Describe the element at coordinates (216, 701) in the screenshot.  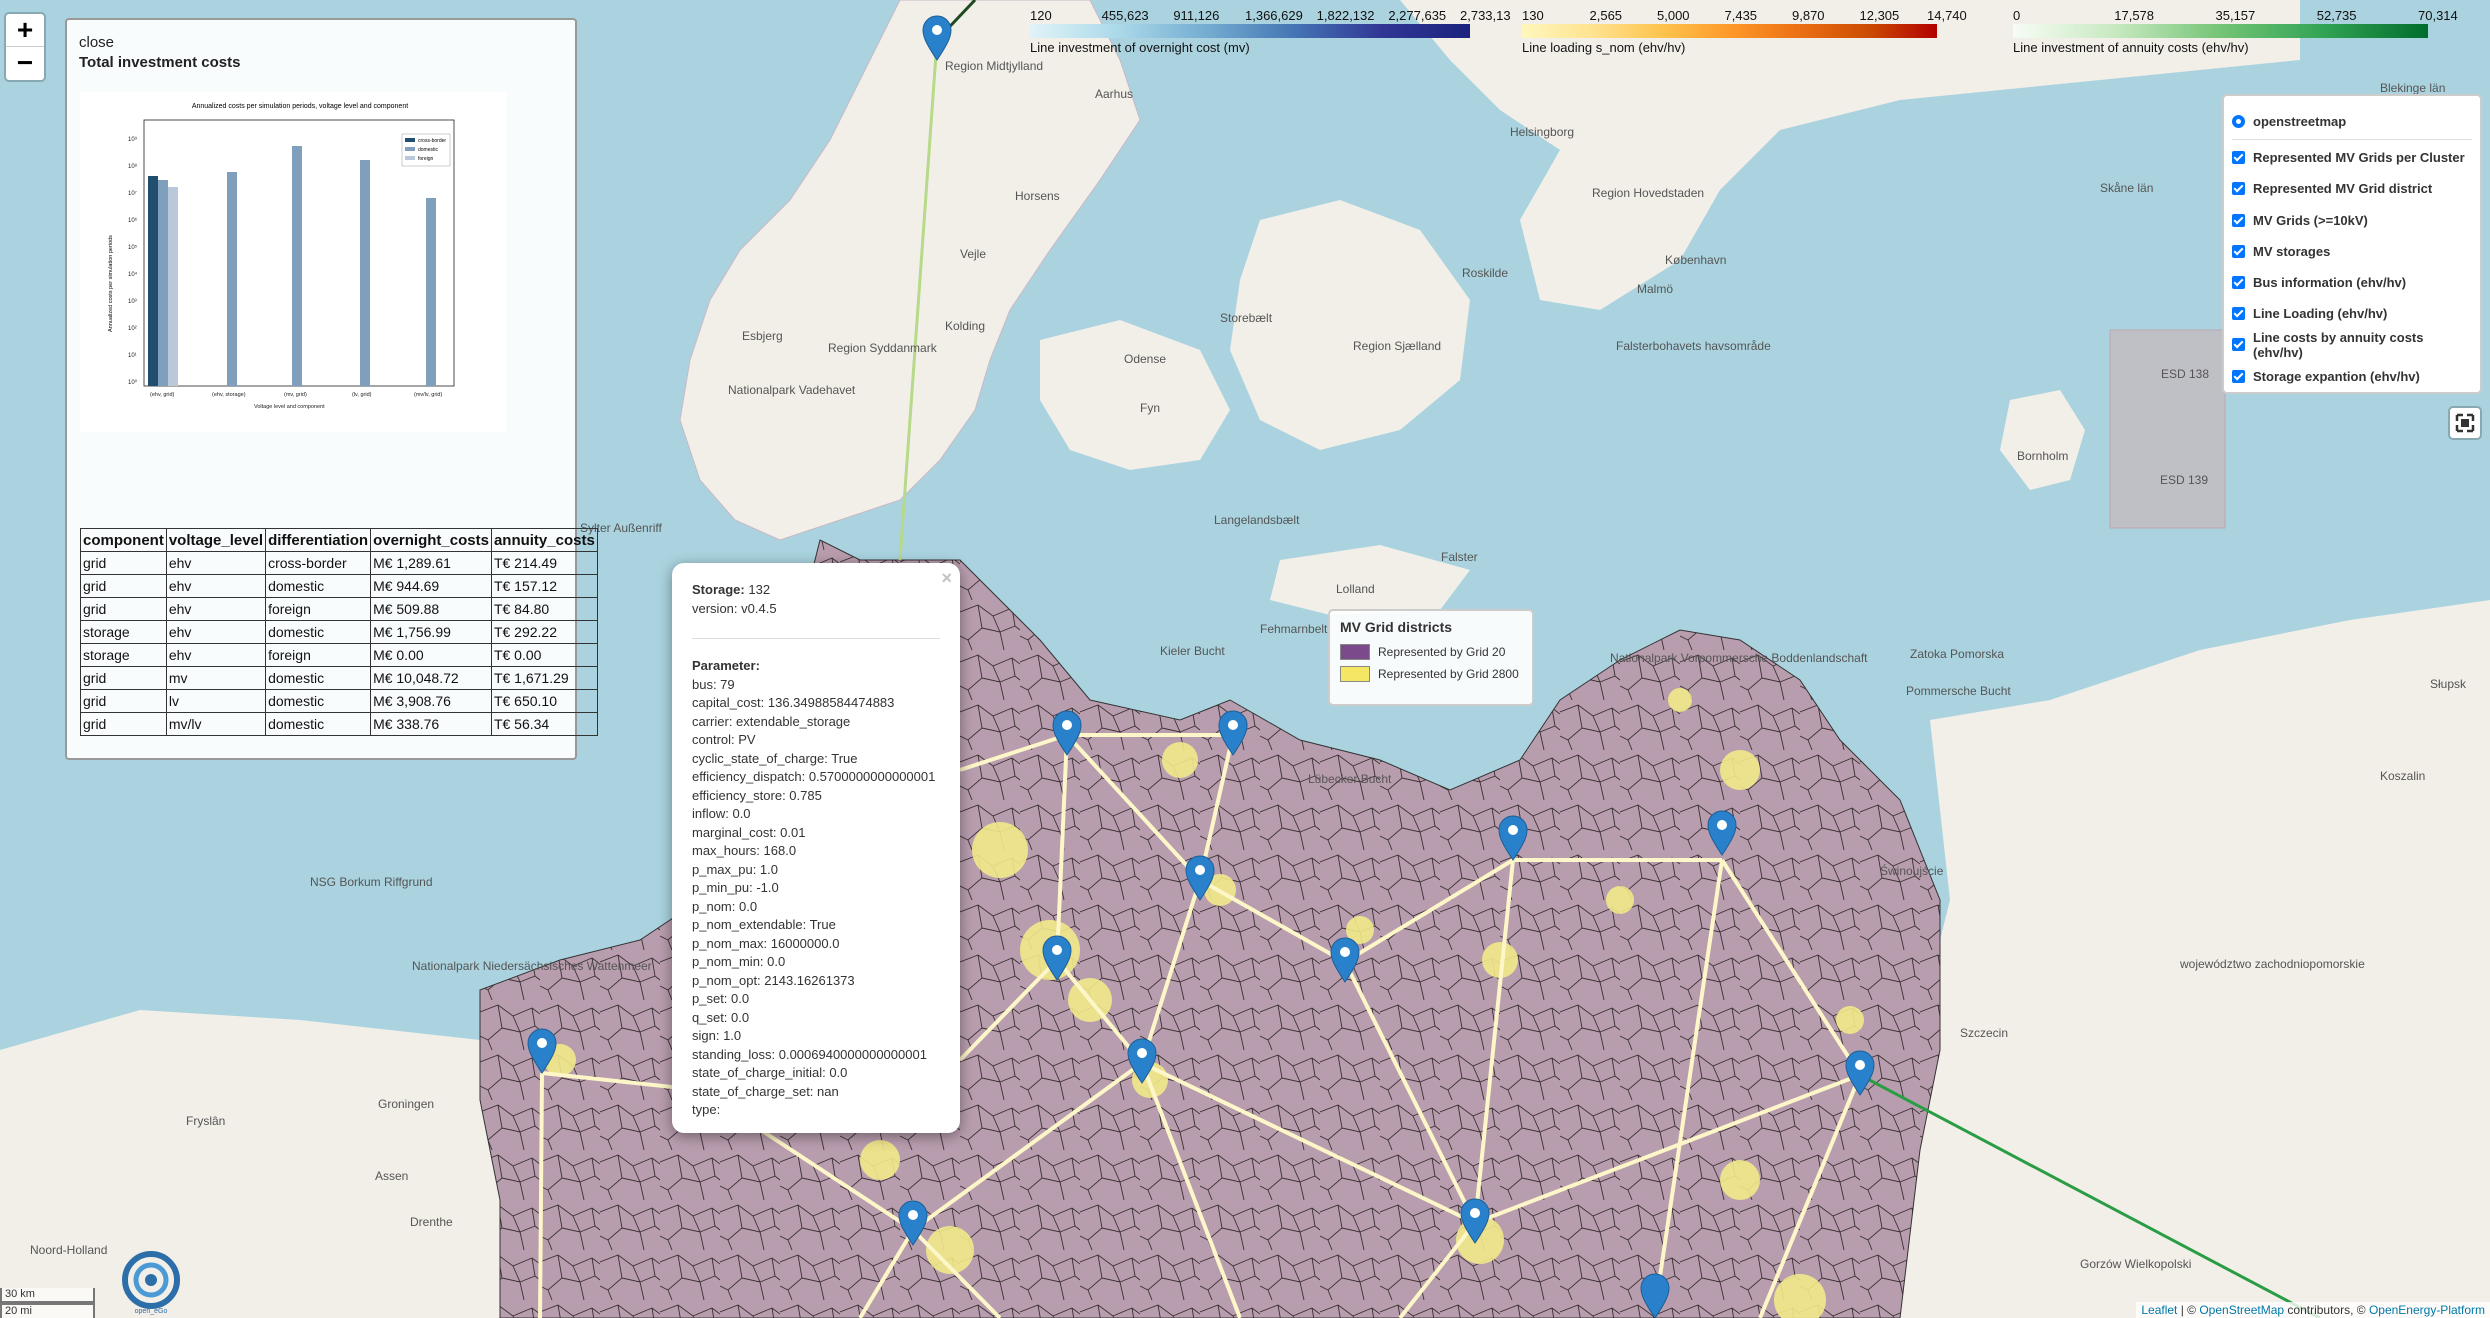
I see `table-cell: lv` at that location.